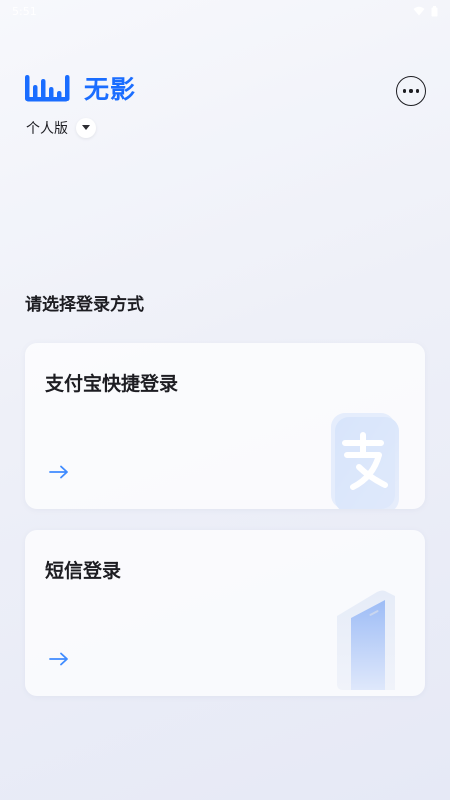 The height and width of the screenshot is (800, 450). What do you see at coordinates (434, 10) in the screenshot?
I see `battery-icon` at bounding box center [434, 10].